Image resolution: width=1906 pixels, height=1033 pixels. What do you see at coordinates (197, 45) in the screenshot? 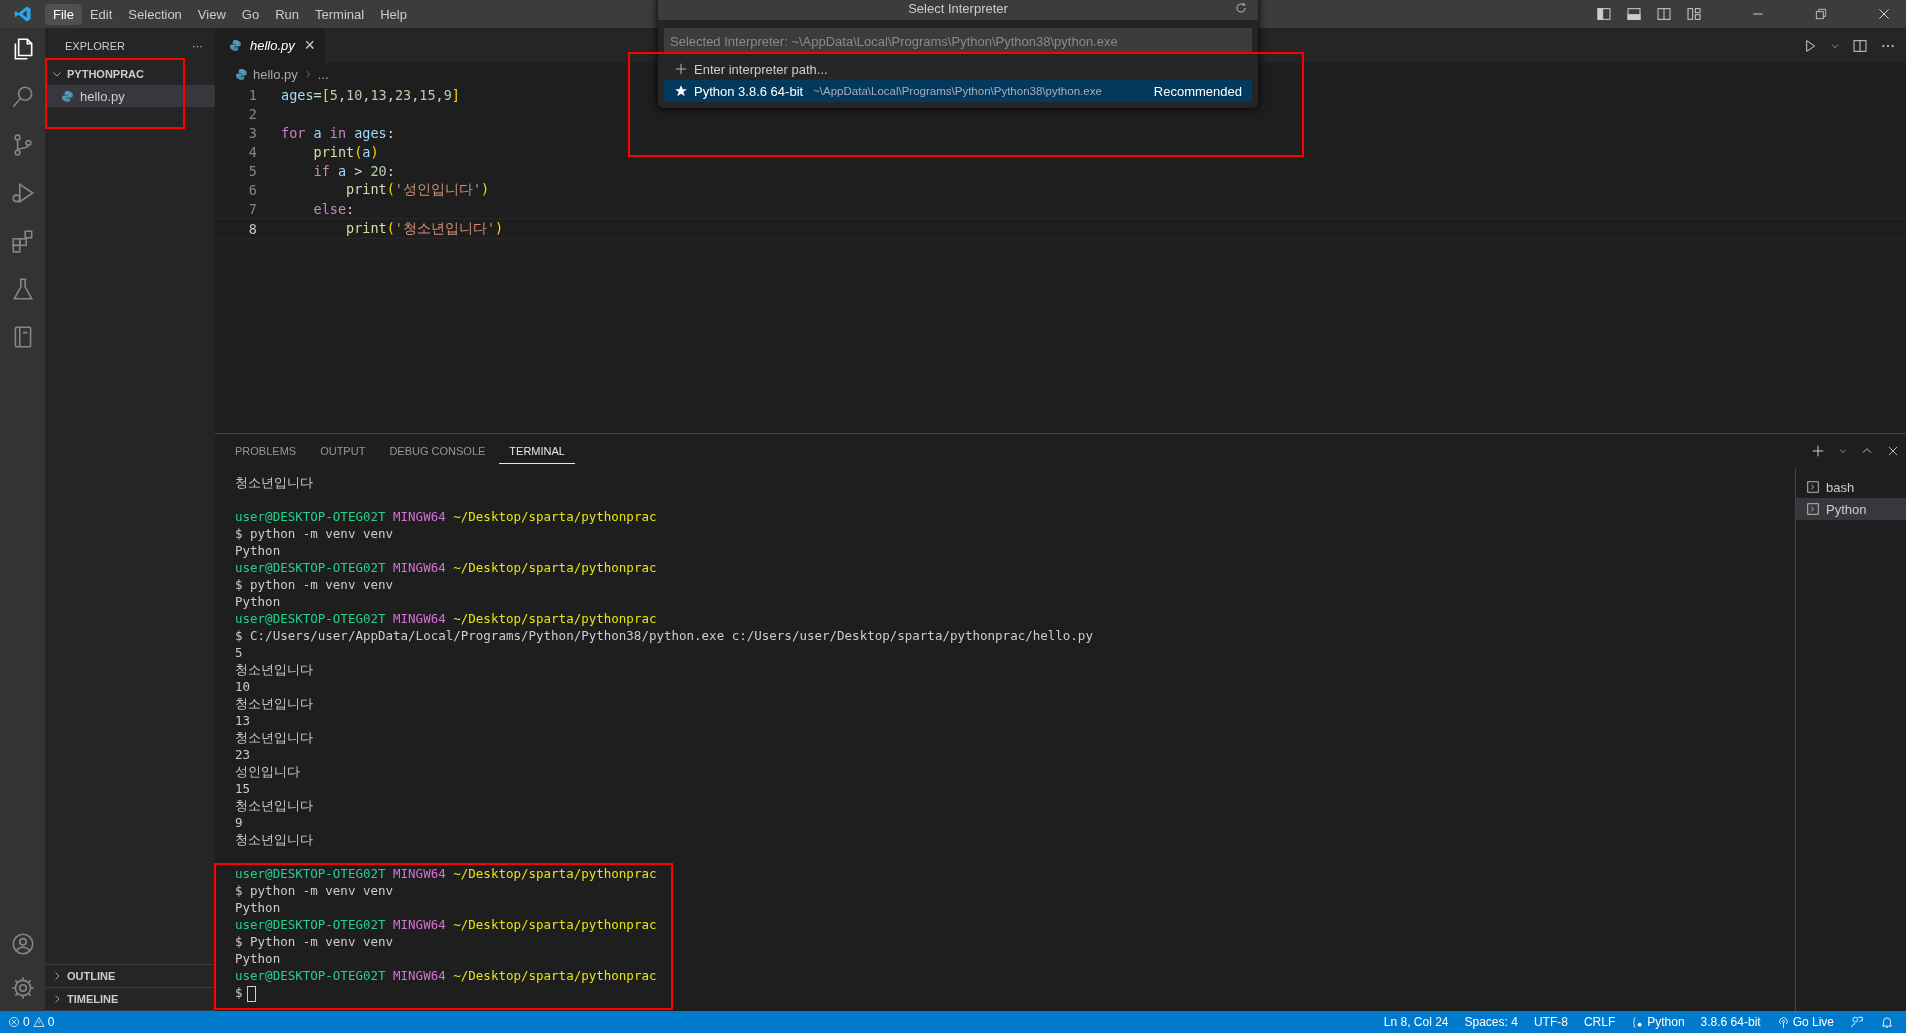
I see `more-actions-button: ···` at bounding box center [197, 45].